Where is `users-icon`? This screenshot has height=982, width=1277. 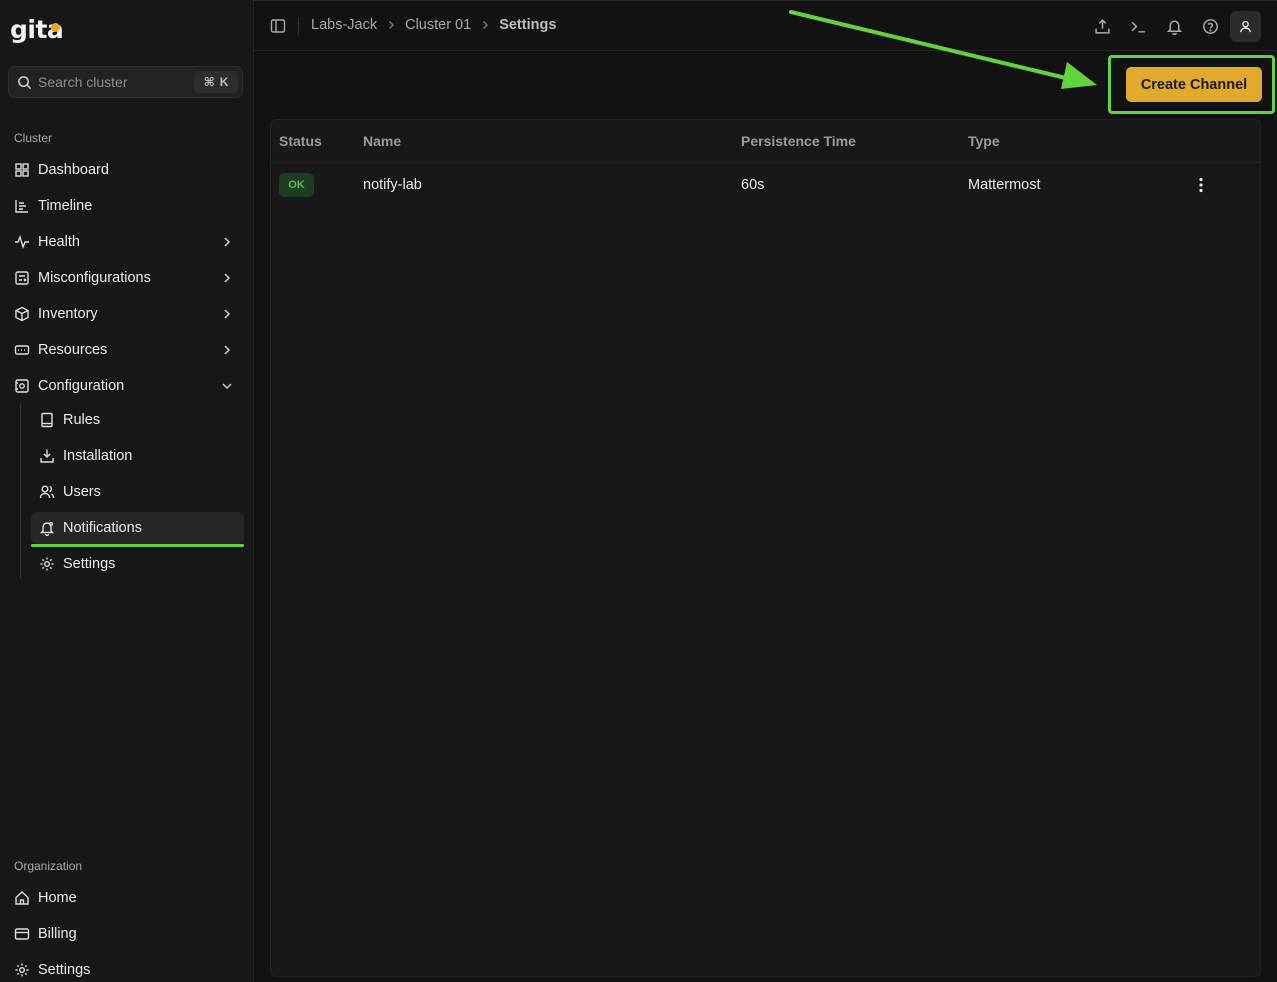 users-icon is located at coordinates (47, 492).